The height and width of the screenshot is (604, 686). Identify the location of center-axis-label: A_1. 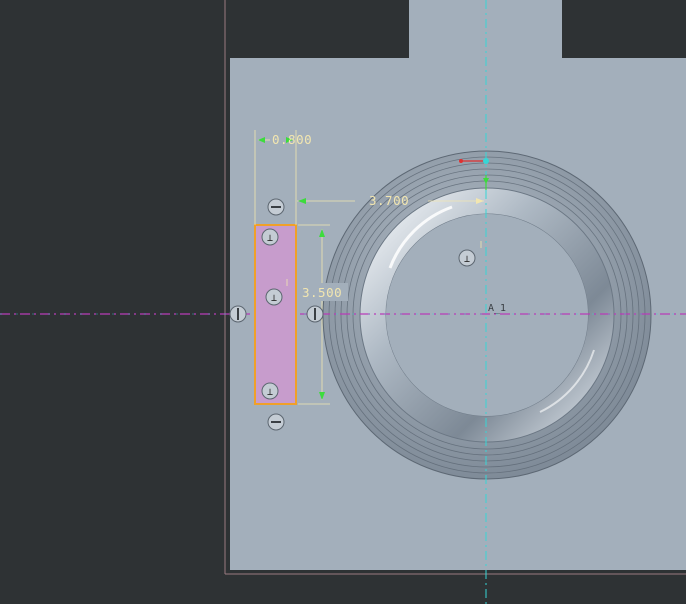
(497, 308).